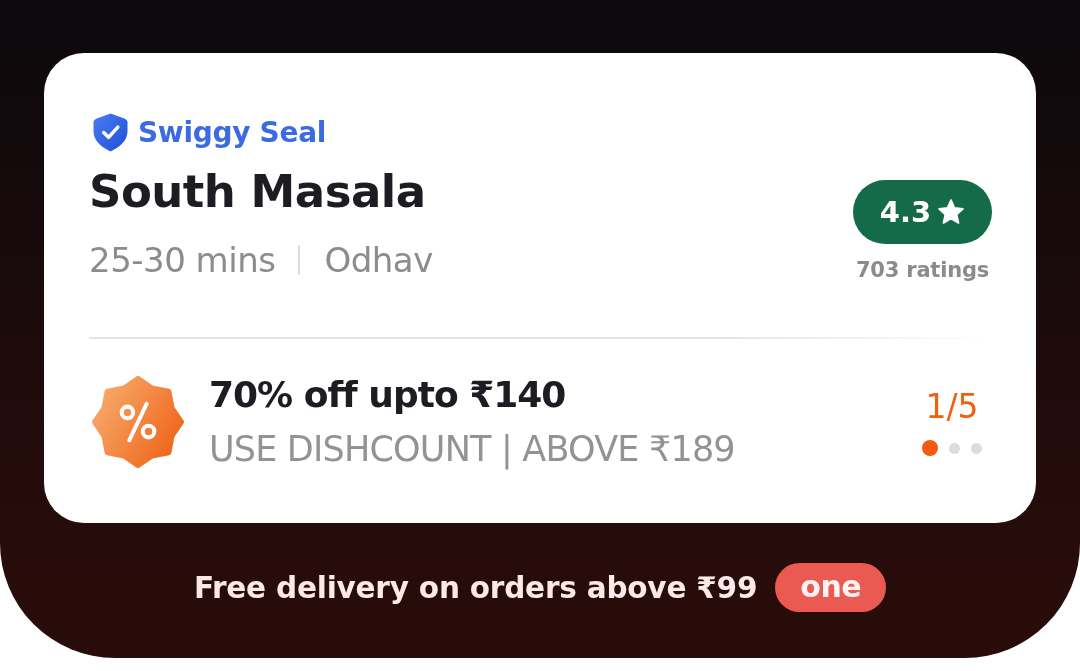  Describe the element at coordinates (472, 450) in the screenshot. I see `offer-details: USE DISHCOUNT | ABOVE ₹189` at that location.